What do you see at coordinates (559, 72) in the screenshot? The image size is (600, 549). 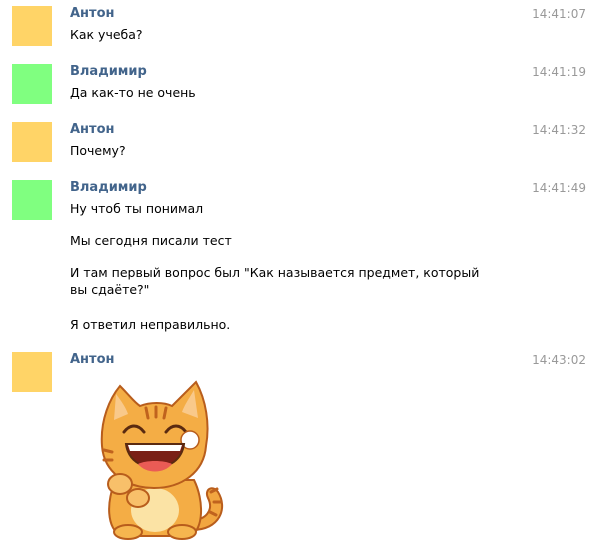 I see `message-time: 14:41:19` at bounding box center [559, 72].